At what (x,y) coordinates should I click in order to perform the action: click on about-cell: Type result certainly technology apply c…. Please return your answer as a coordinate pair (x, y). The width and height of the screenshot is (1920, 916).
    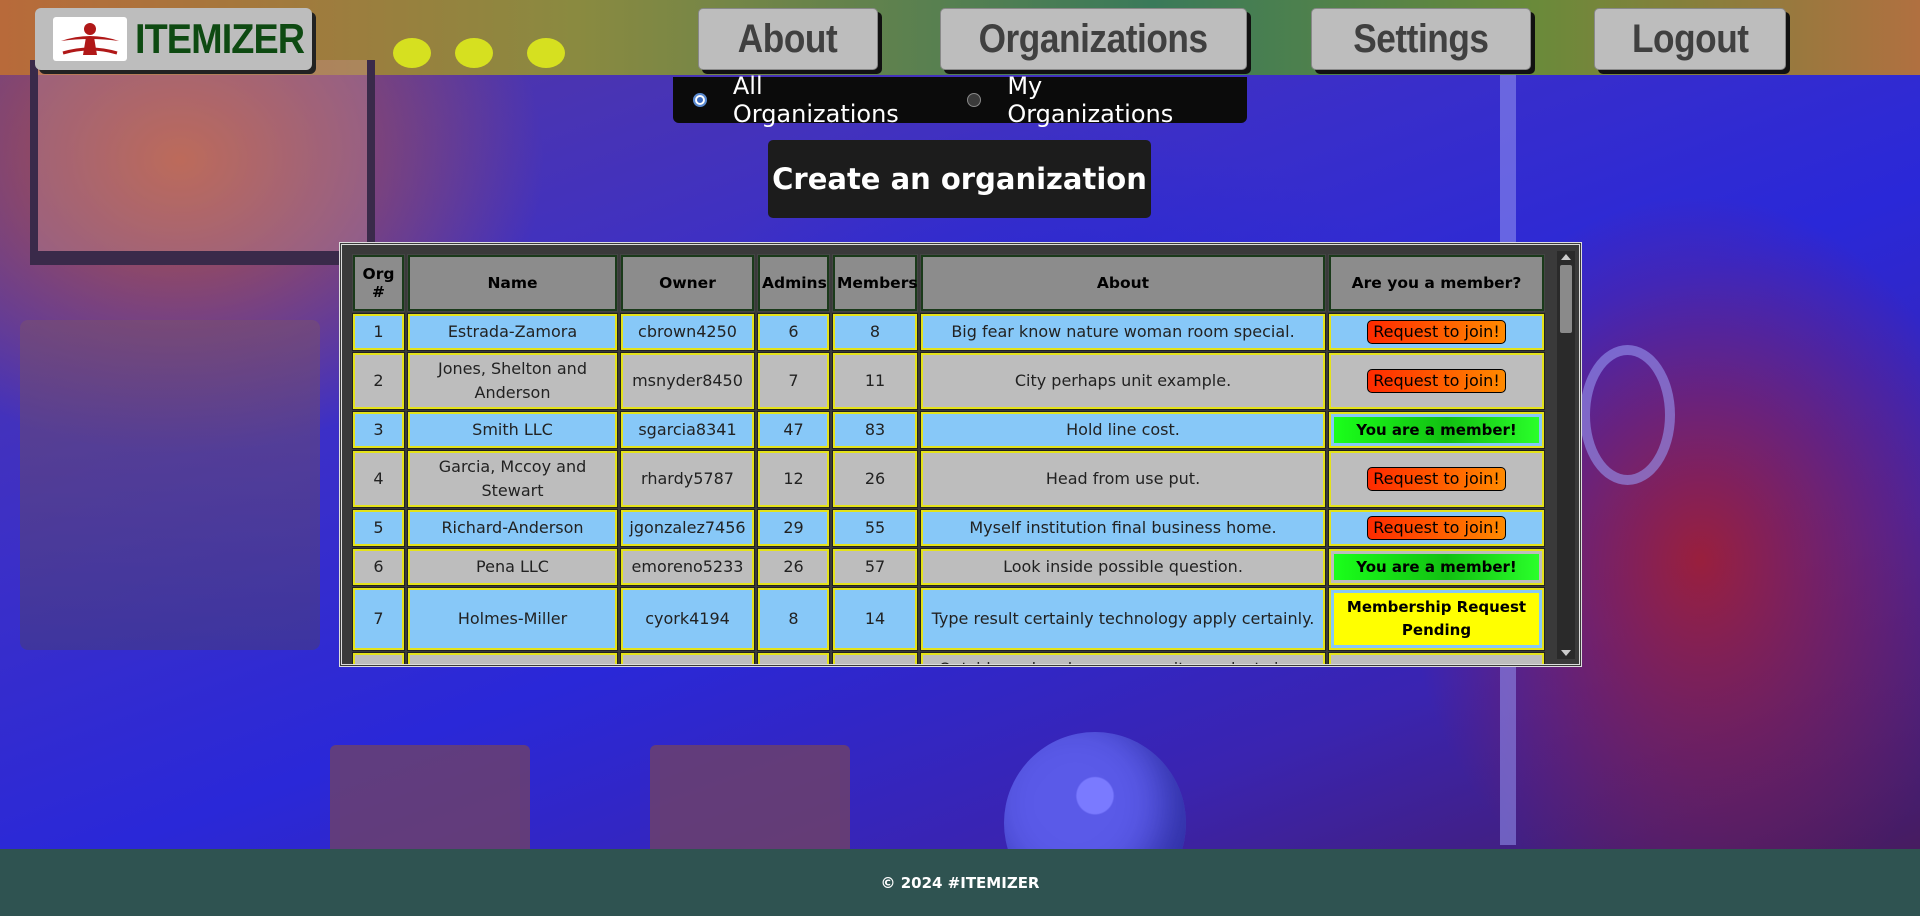
    Looking at the image, I should click on (1123, 619).